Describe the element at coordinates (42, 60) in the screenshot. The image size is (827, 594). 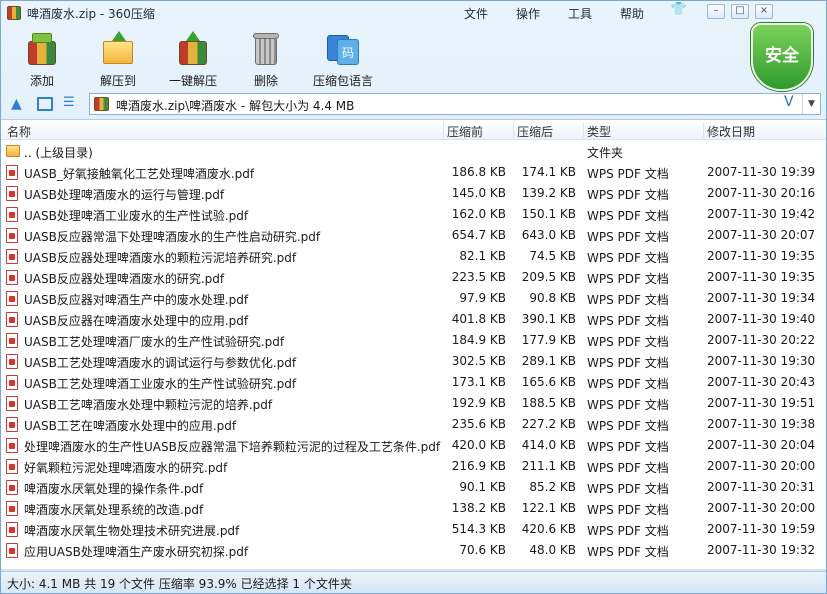
I see `add-button: 添加` at that location.